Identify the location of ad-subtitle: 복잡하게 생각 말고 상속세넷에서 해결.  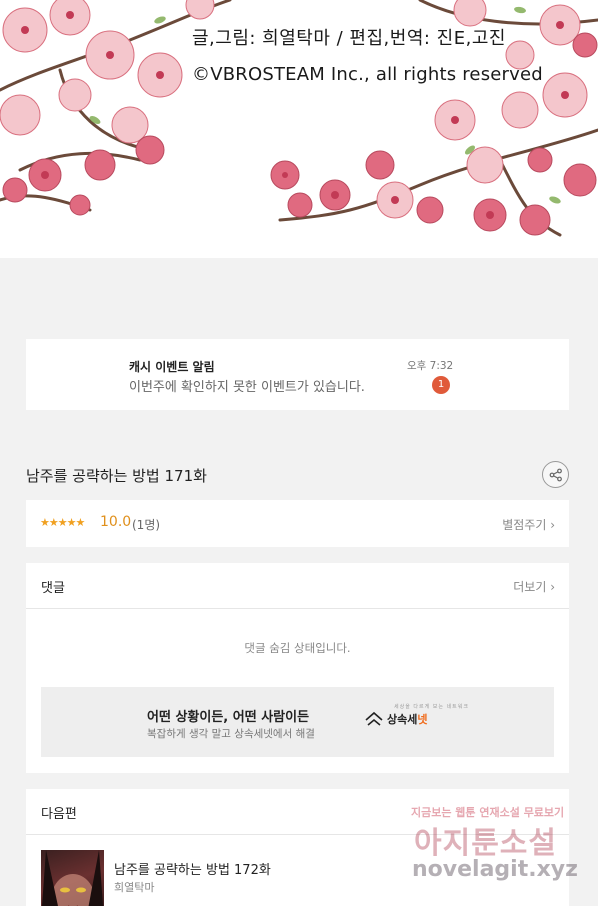
(231, 734).